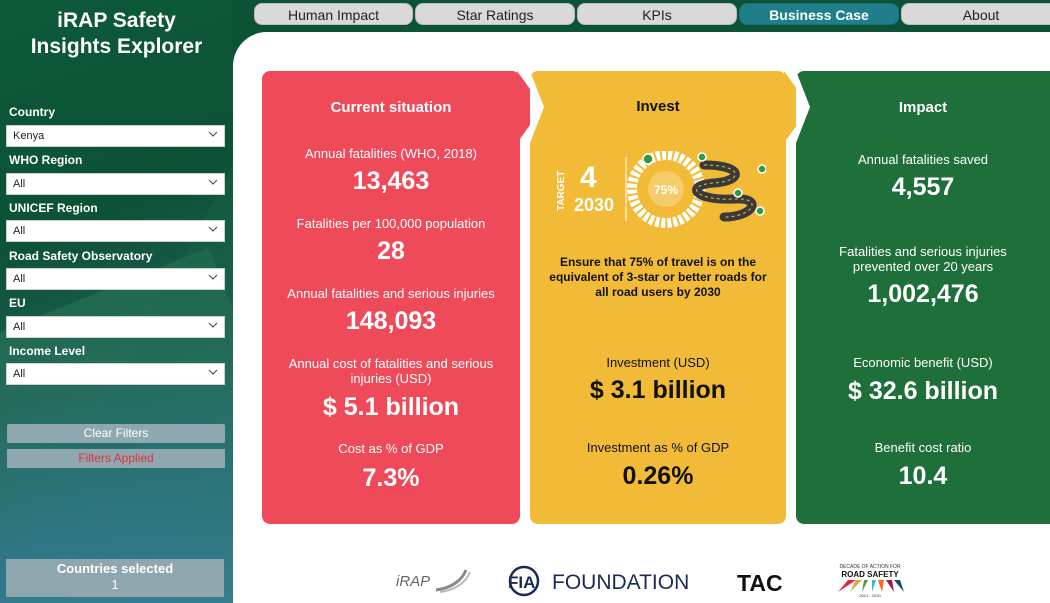 The width and height of the screenshot is (1050, 603). Describe the element at coordinates (116, 433) in the screenshot. I see `clear-filters-button: Clear Filters` at that location.